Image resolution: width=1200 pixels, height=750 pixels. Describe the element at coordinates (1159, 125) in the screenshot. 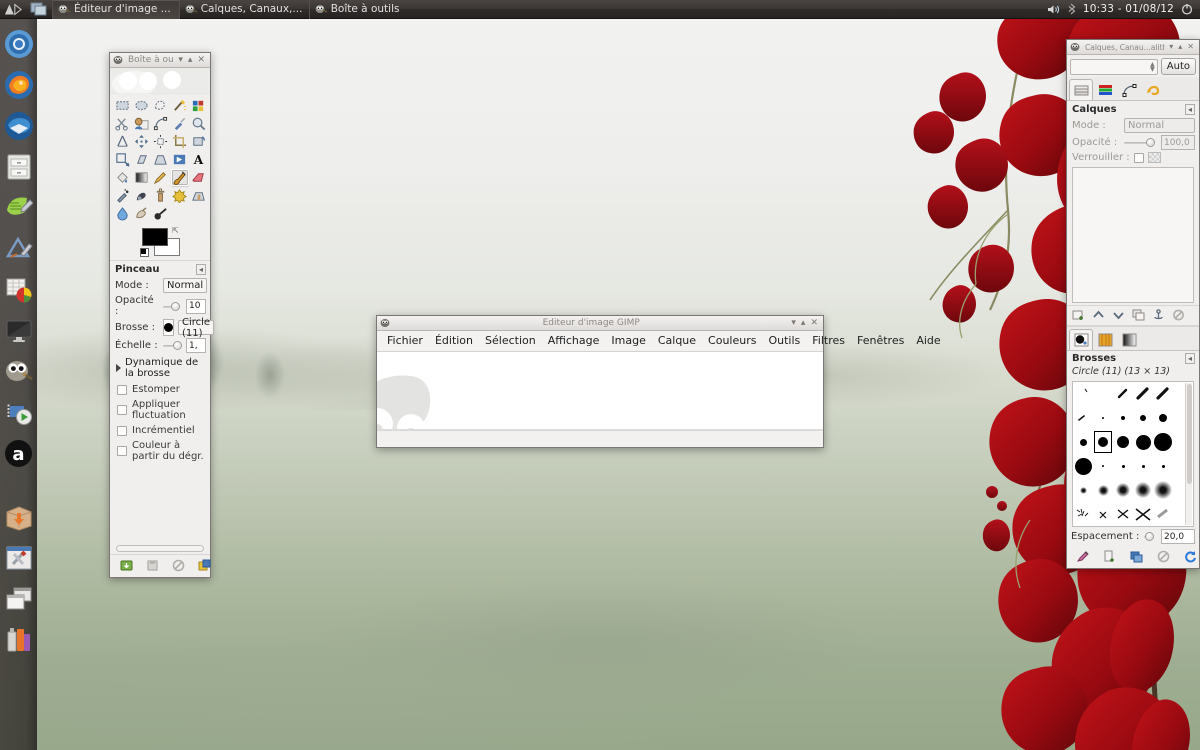

I see `layer-mode-select: Normal` at that location.